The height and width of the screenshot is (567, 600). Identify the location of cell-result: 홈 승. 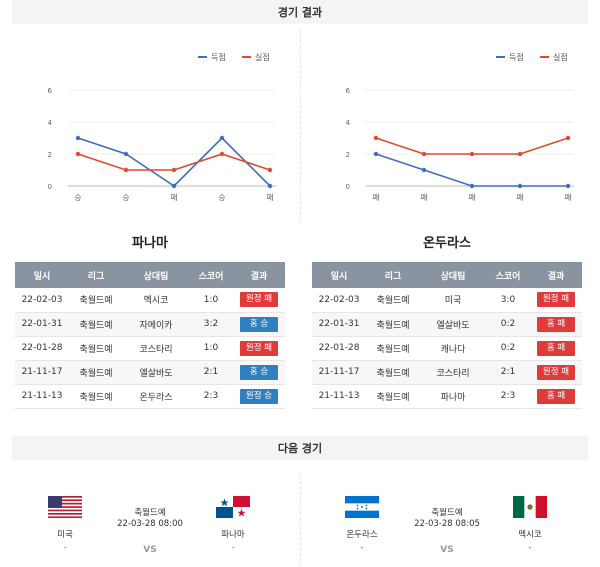
(259, 324).